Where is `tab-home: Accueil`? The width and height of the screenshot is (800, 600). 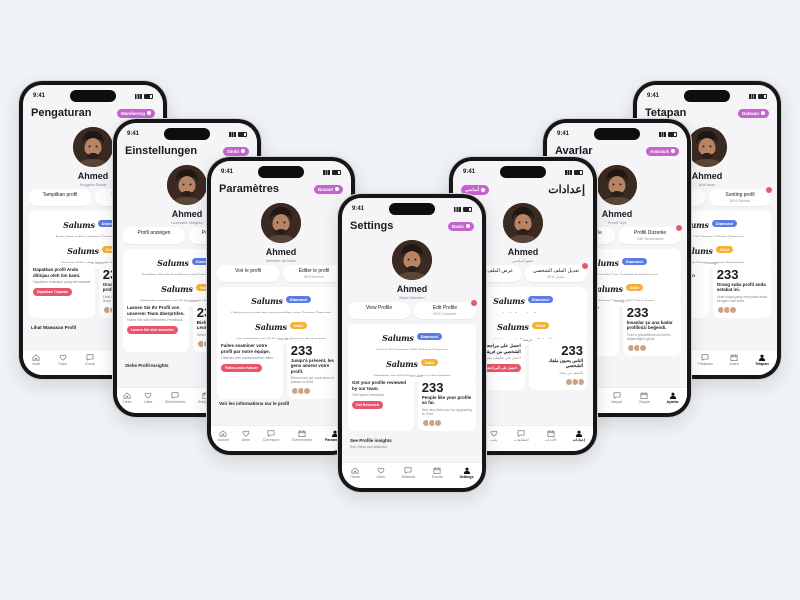 tab-home: Accueil is located at coordinates (223, 436).